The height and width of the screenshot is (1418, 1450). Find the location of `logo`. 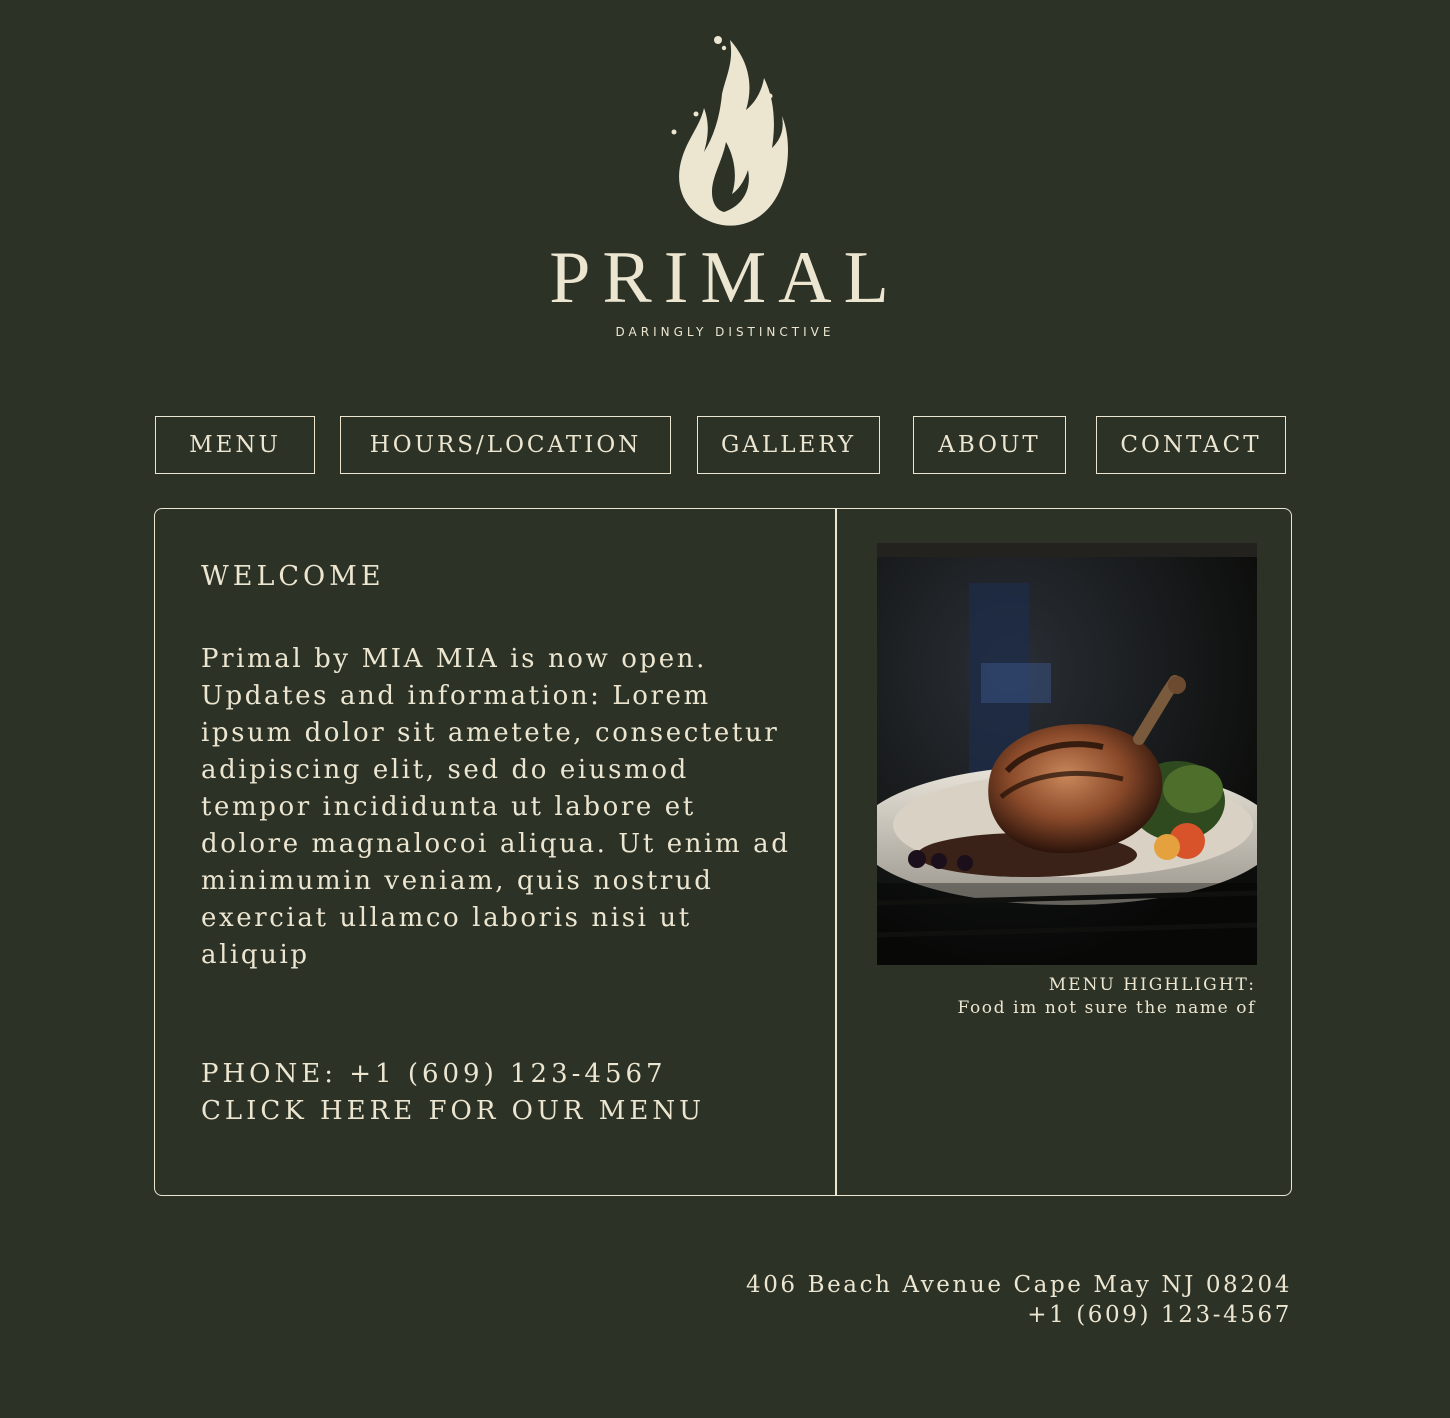

logo is located at coordinates (725, 130).